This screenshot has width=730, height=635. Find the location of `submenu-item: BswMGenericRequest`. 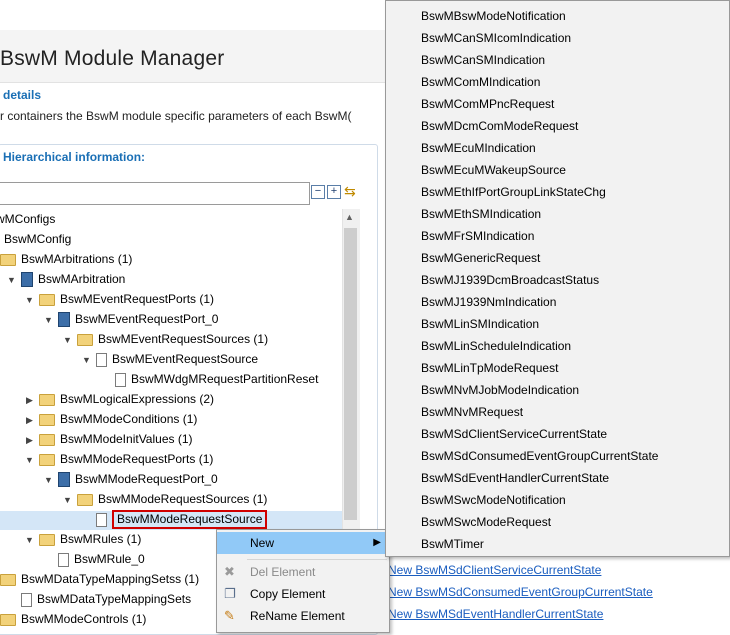

submenu-item: BswMGenericRequest is located at coordinates (480, 258).